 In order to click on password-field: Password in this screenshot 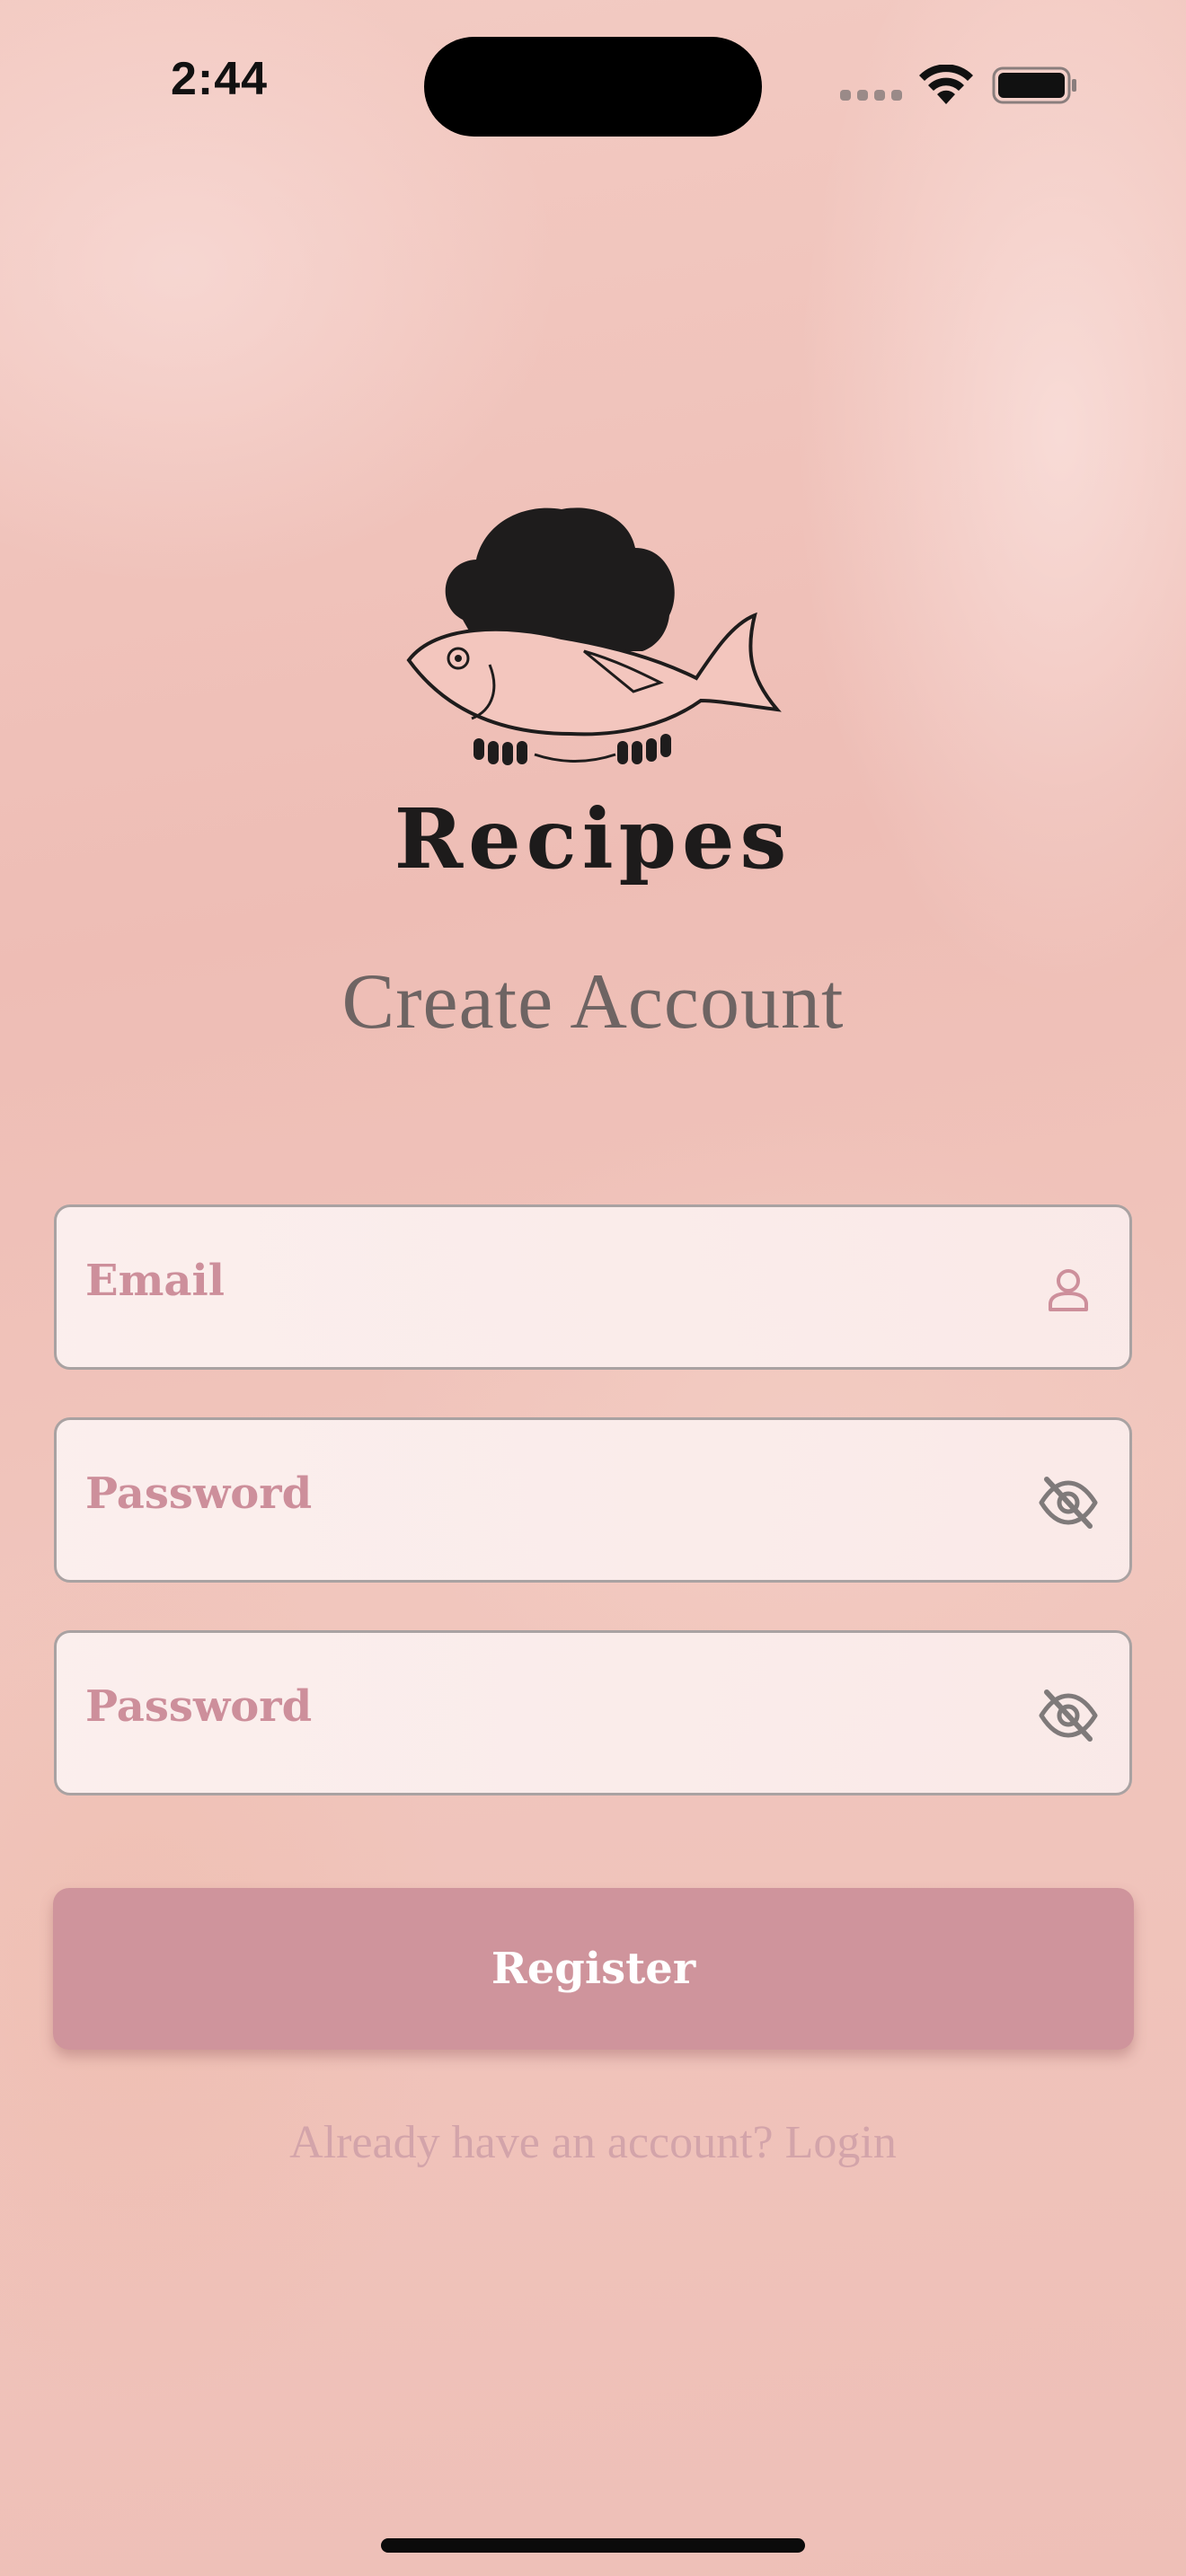, I will do `click(593, 1500)`.